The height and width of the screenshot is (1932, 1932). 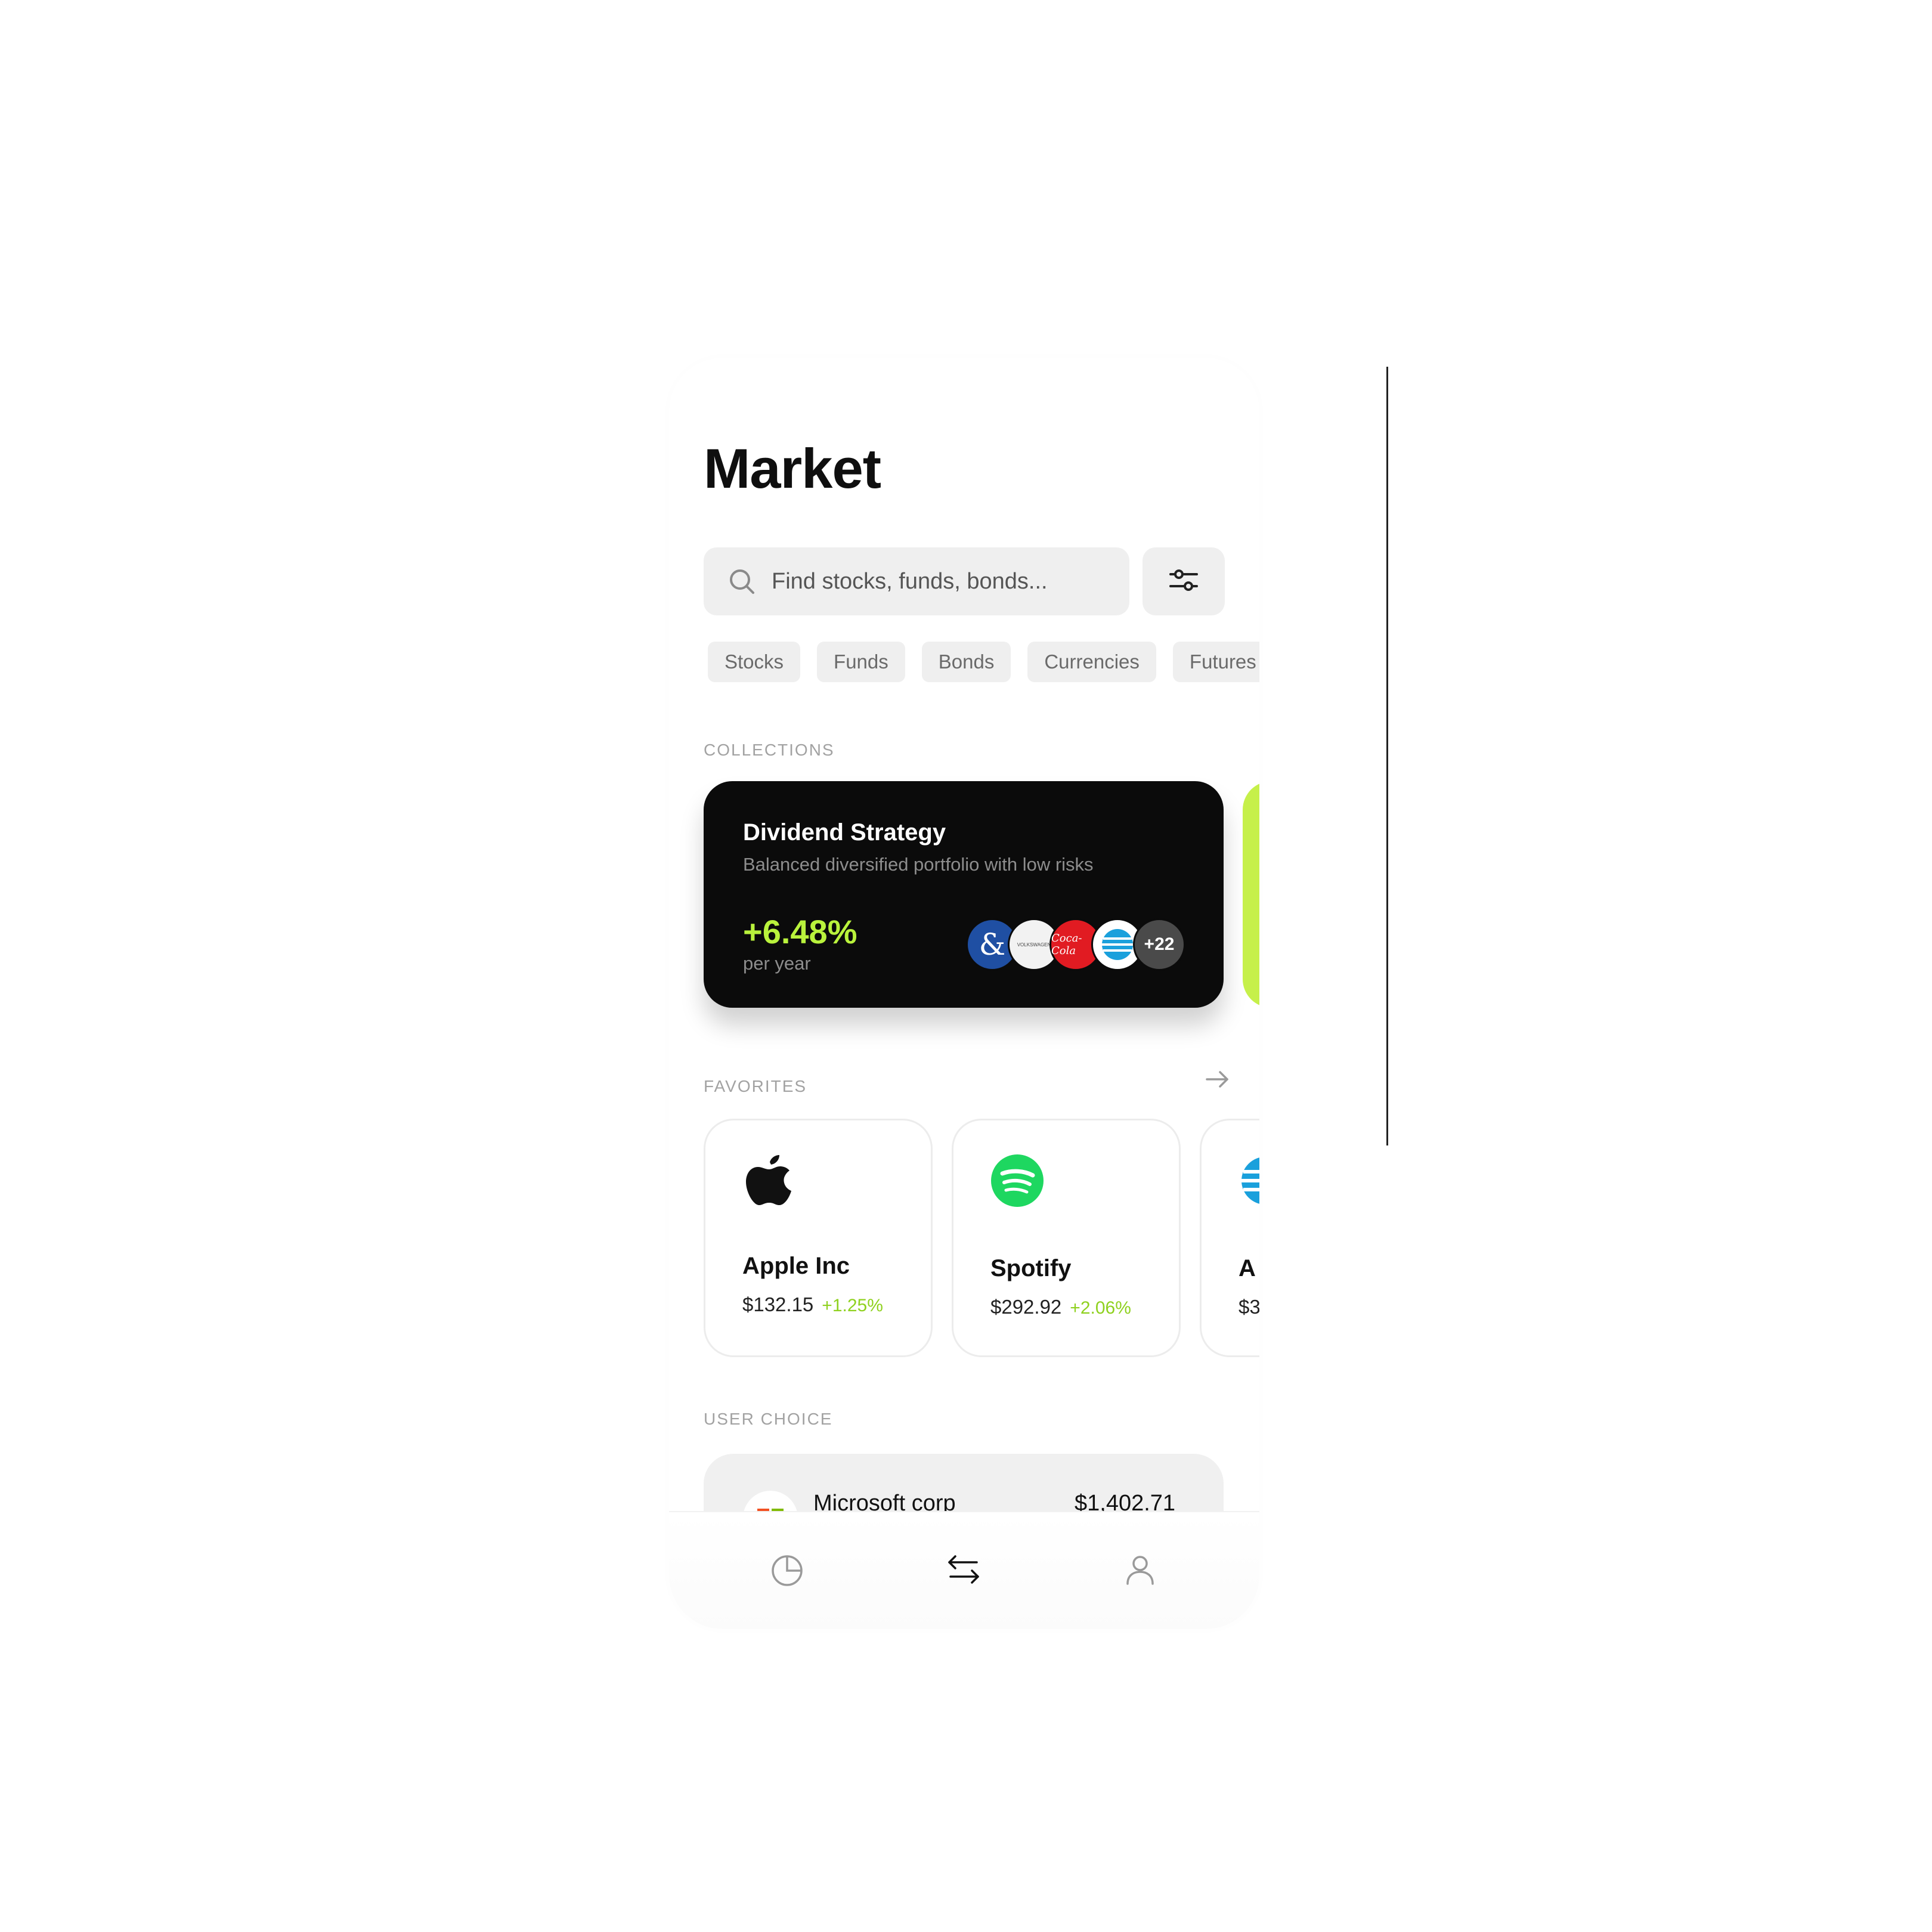 I want to click on category-chips: Stocks Funds Bonds Currencies Futures, so click(x=983, y=662).